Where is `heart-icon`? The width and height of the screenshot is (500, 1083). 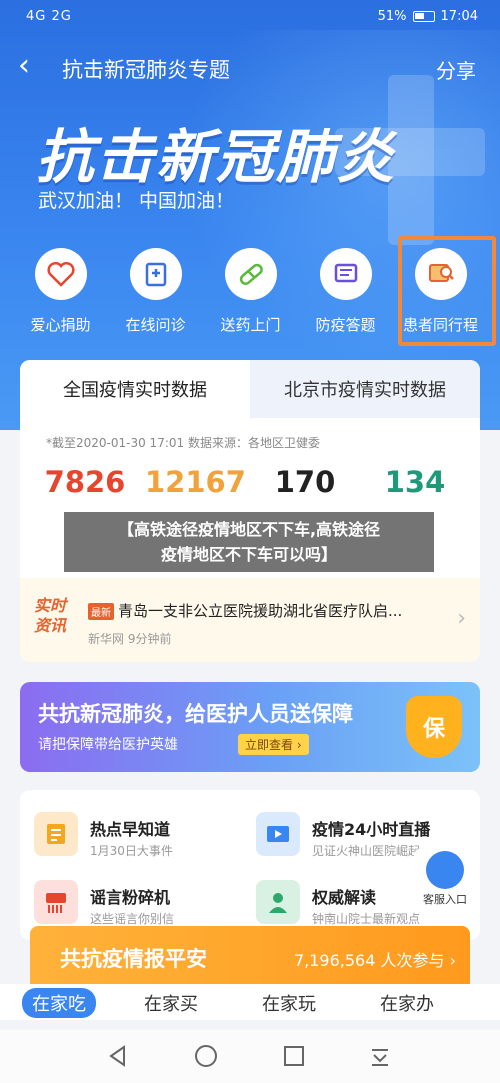
heart-icon is located at coordinates (60, 274).